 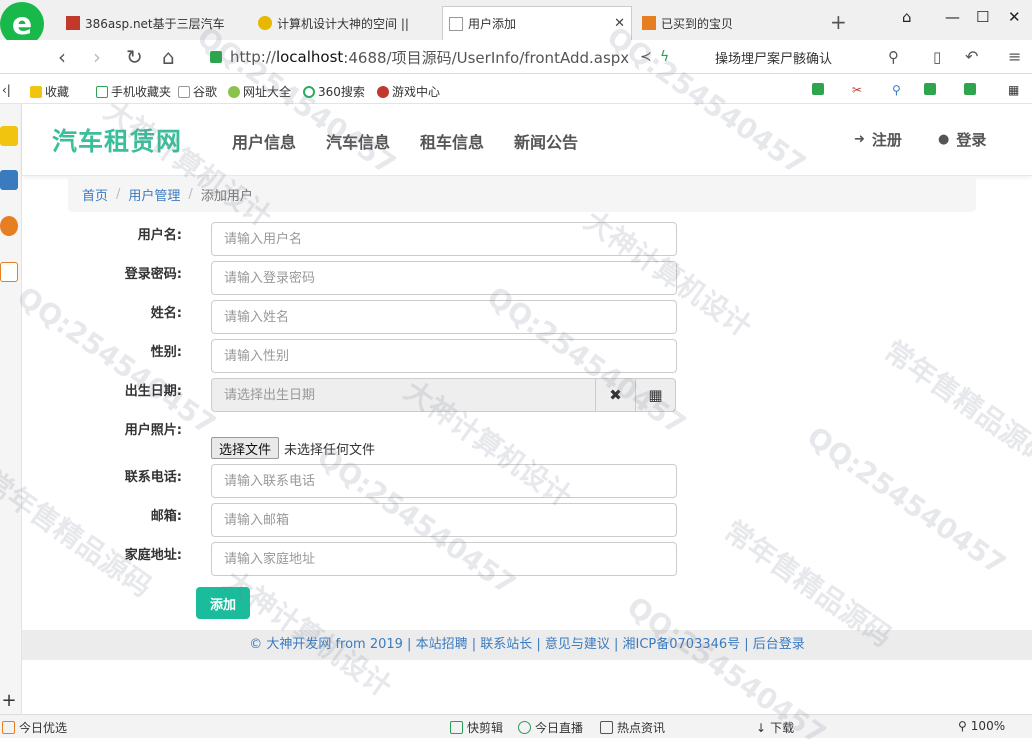 I want to click on register-link: ➜ 注册, so click(x=878, y=139).